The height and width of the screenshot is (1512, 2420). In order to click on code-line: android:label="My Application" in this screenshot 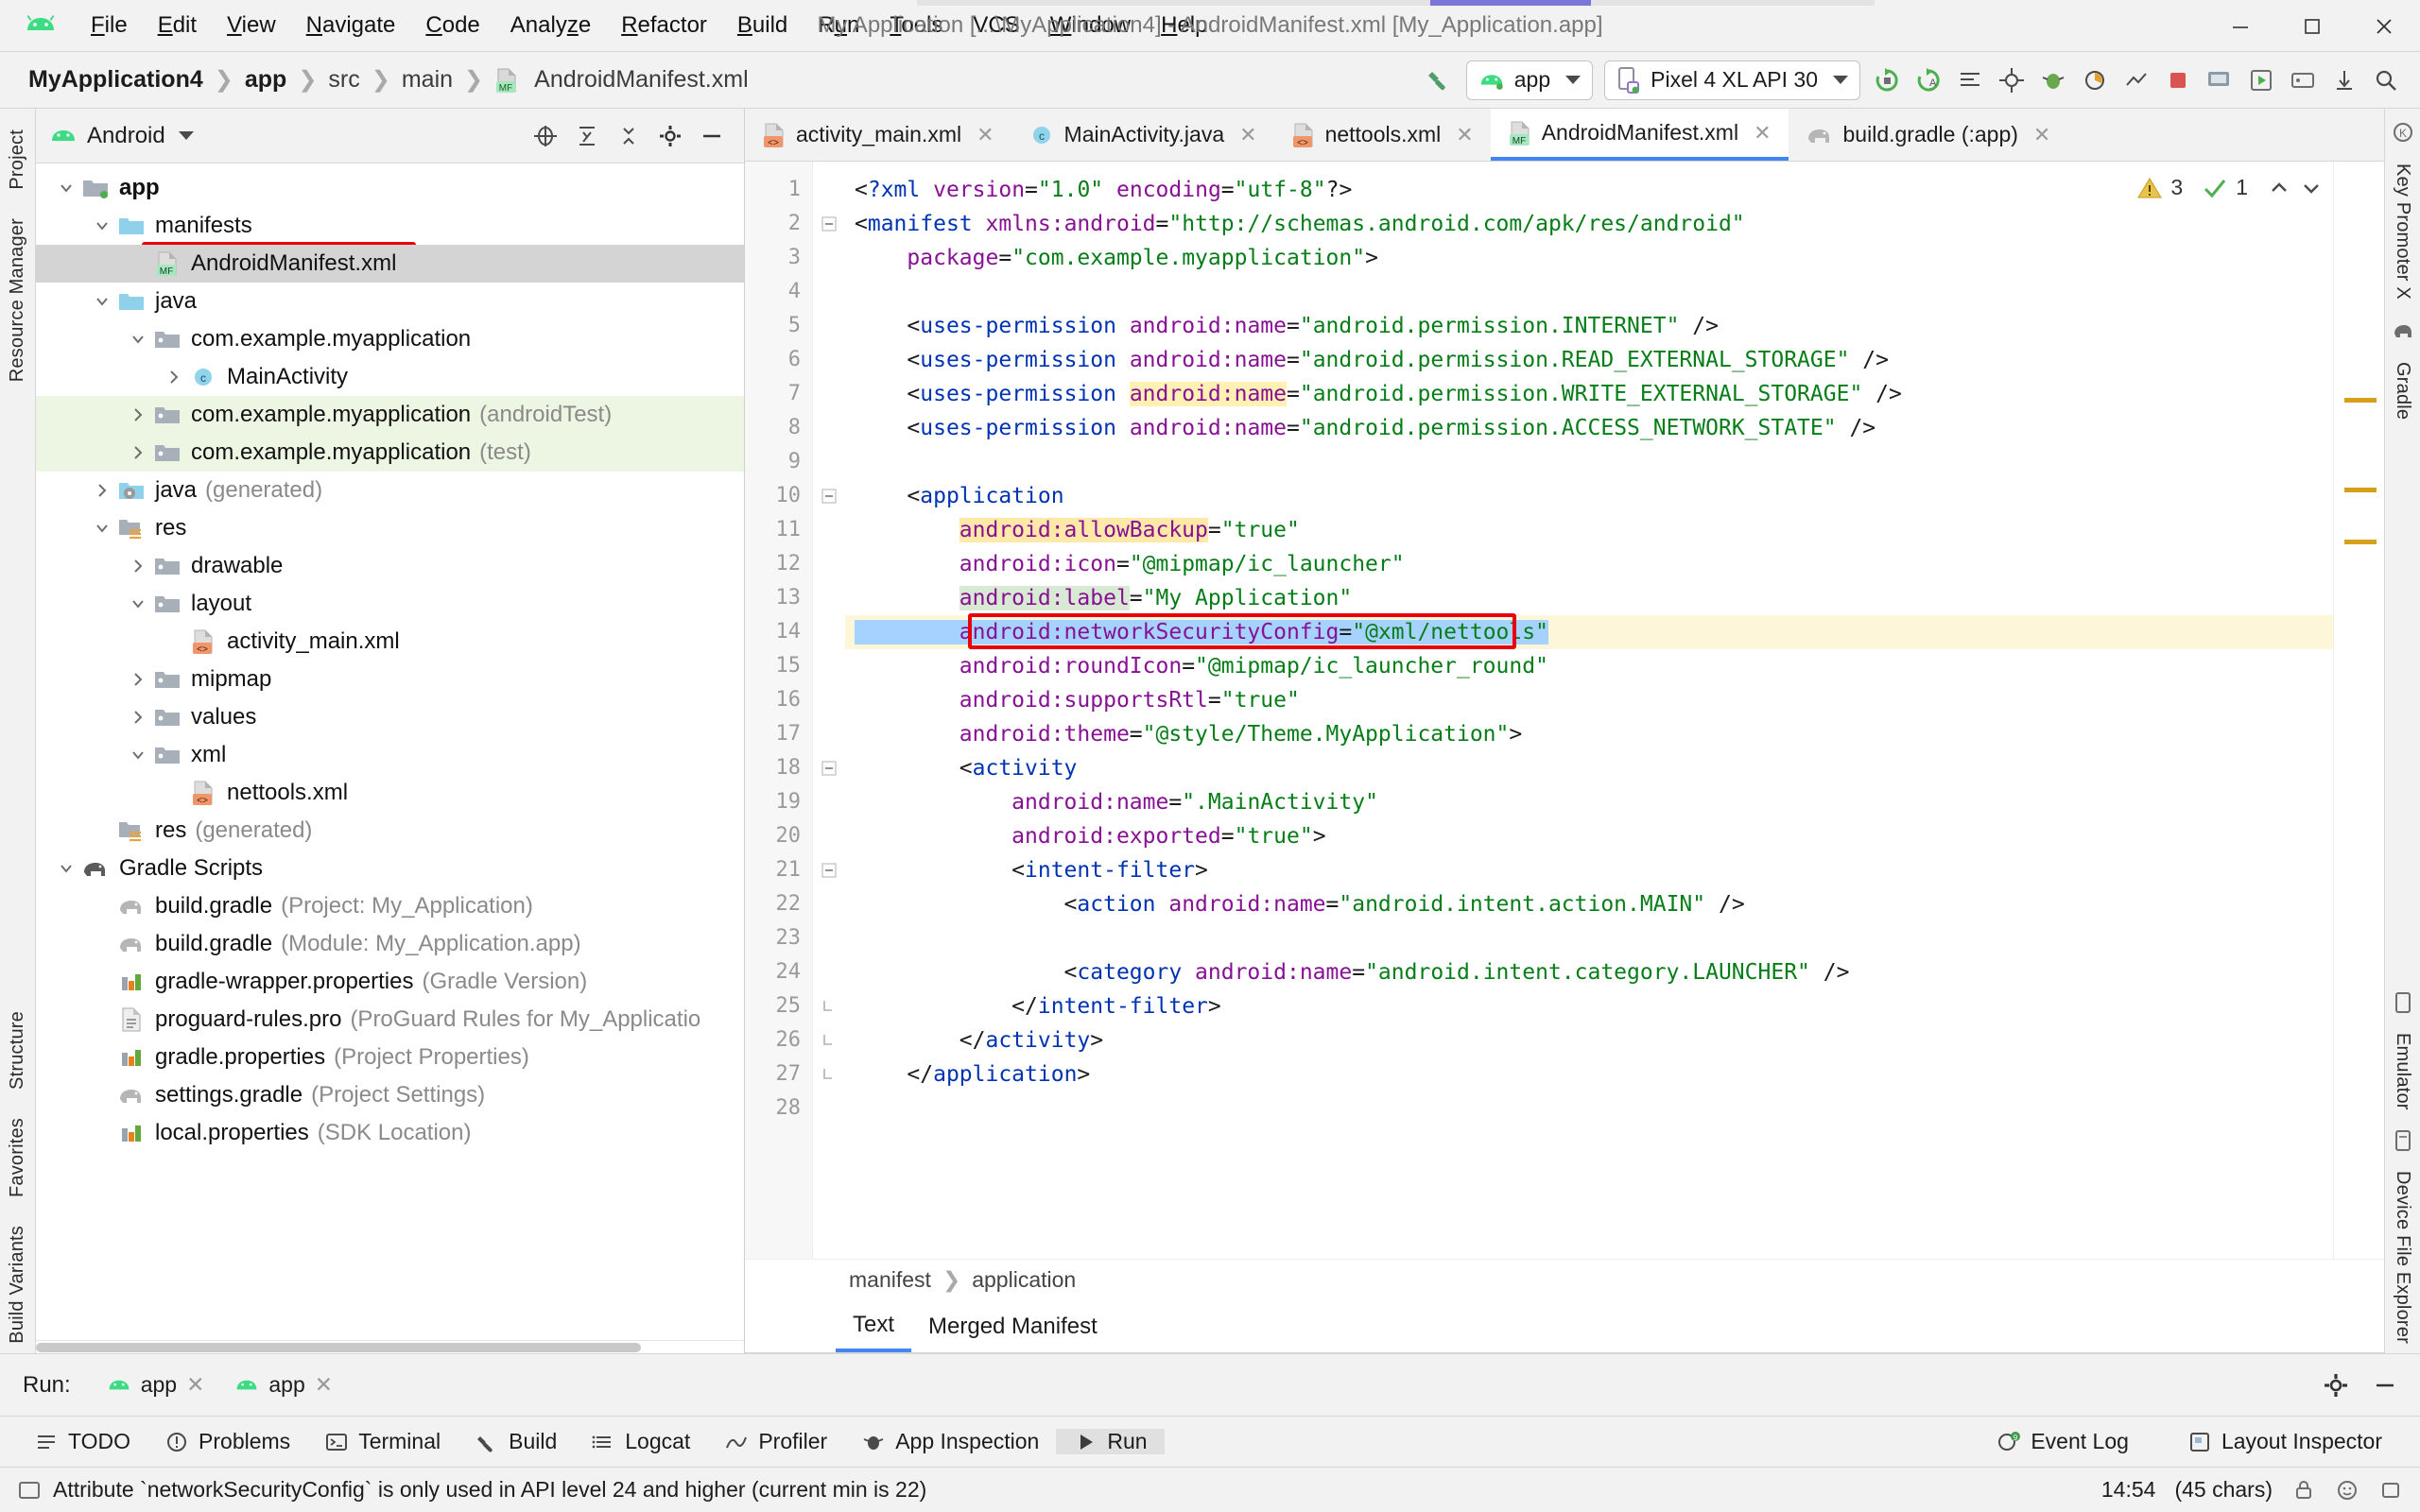, I will do `click(1589, 598)`.